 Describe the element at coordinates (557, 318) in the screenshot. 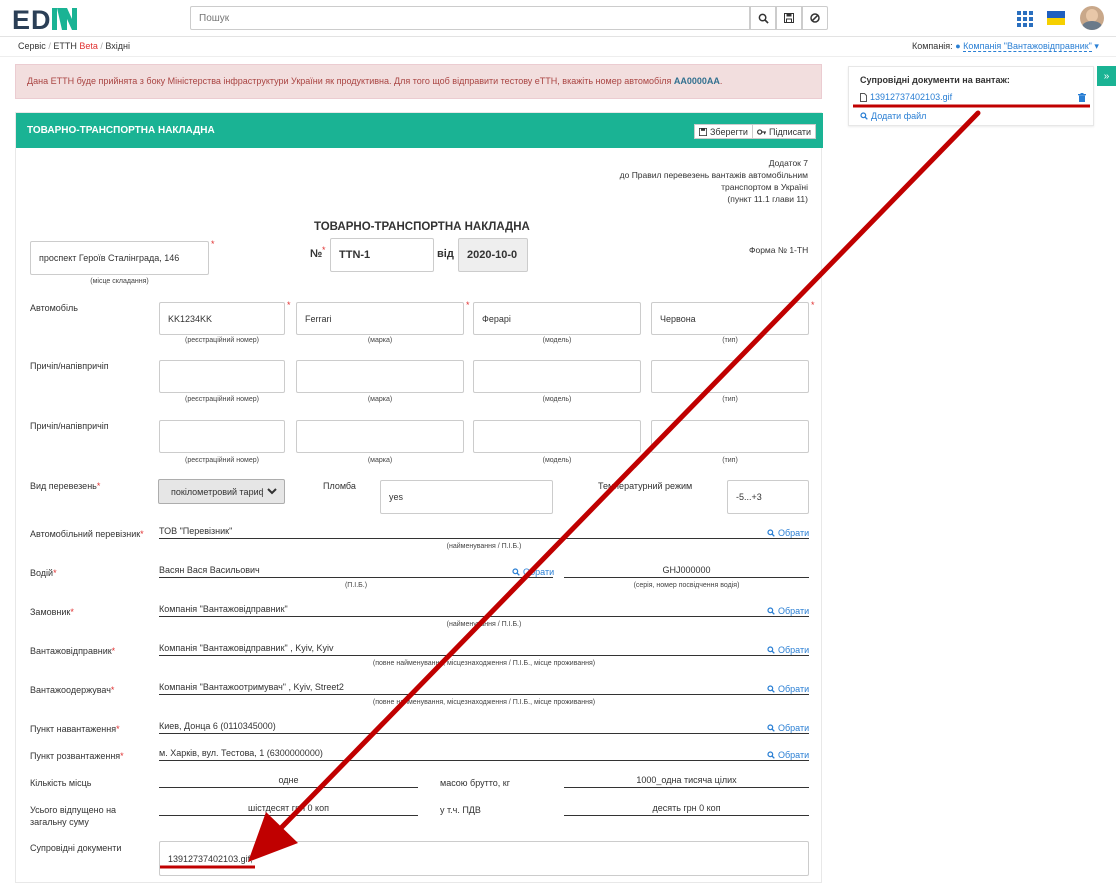

I see `vehicle-model-input: Ферарі` at that location.